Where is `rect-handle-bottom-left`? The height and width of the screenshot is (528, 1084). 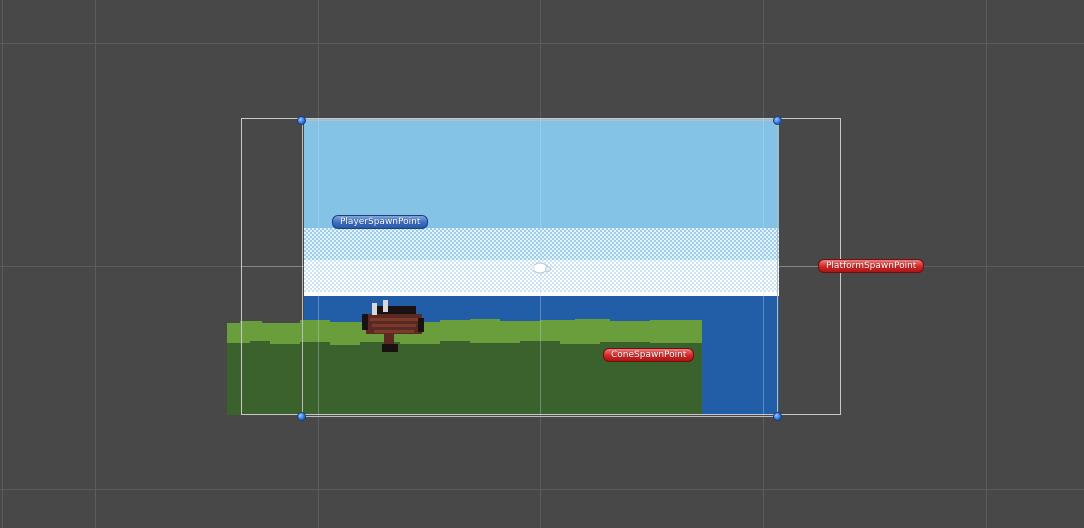
rect-handle-bottom-left is located at coordinates (301, 416).